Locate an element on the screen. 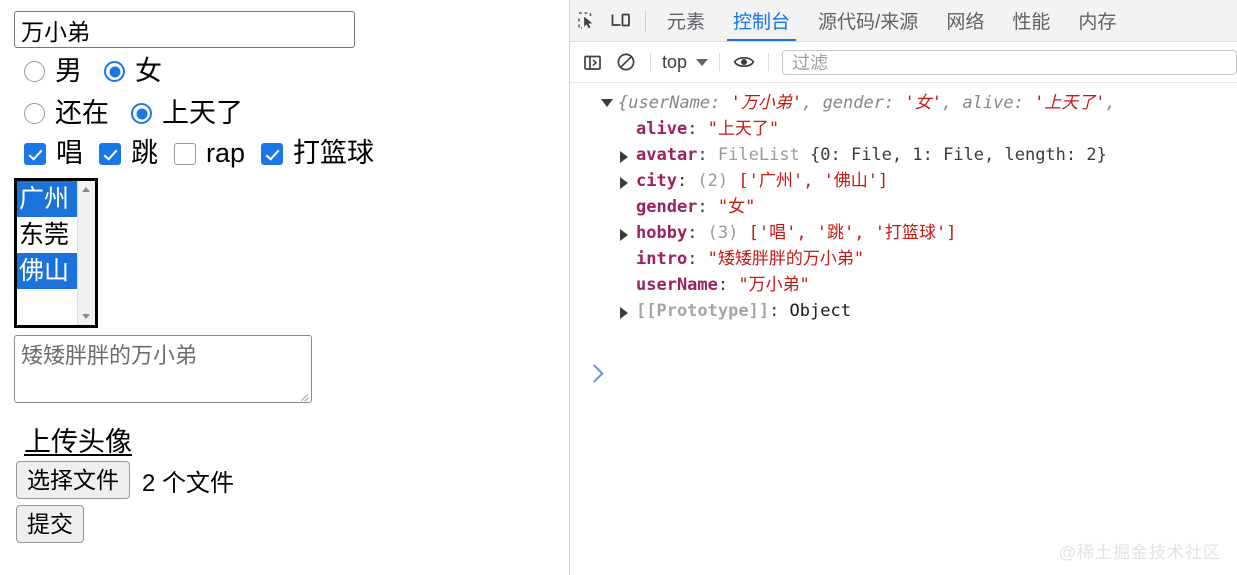  city-option-dongguan: 东莞 is located at coordinates (47, 235).